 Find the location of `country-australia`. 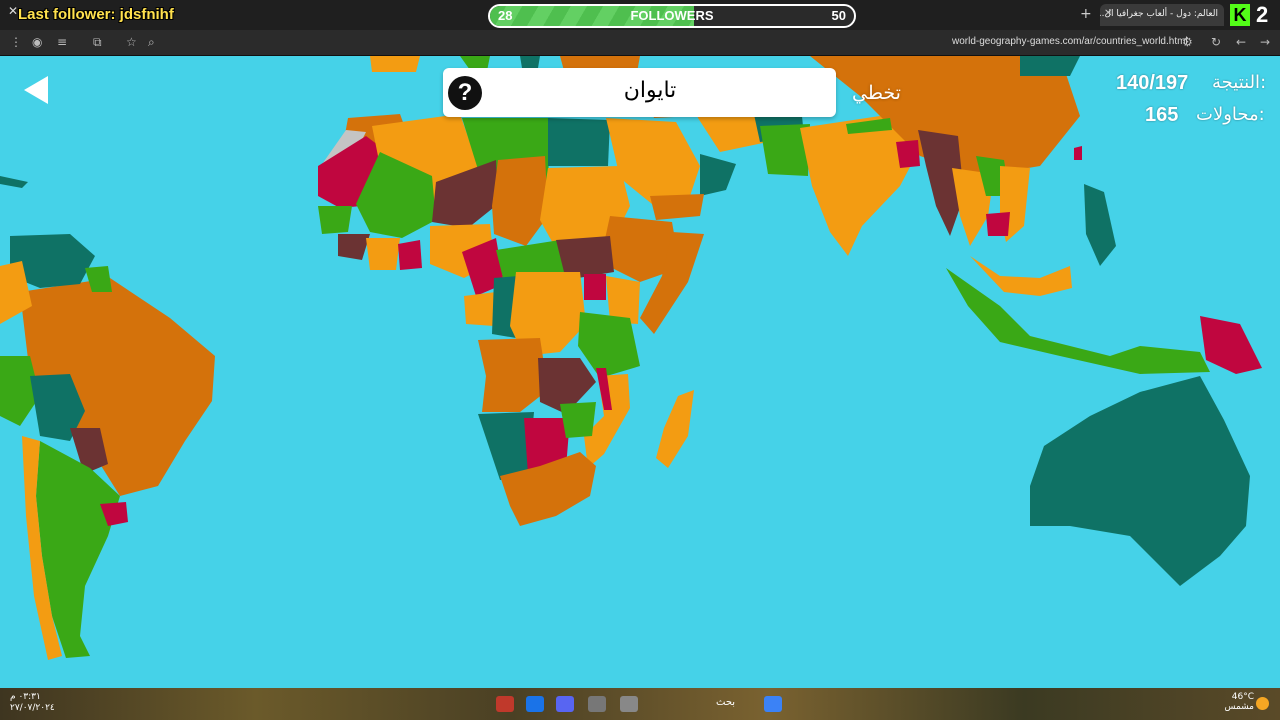

country-australia is located at coordinates (1140, 481).